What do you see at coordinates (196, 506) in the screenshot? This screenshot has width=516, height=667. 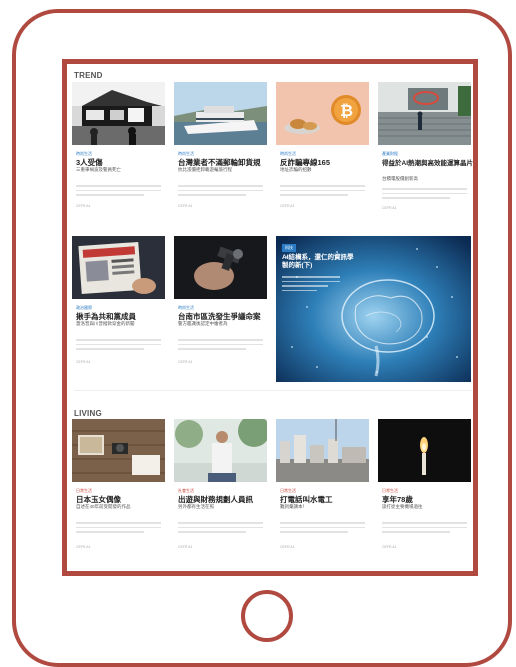 I see `article-subtitle: 另外都有生活在照` at bounding box center [196, 506].